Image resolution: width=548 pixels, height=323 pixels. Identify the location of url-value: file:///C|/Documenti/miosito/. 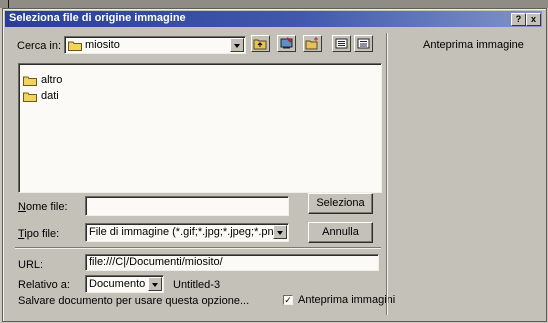
(156, 262).